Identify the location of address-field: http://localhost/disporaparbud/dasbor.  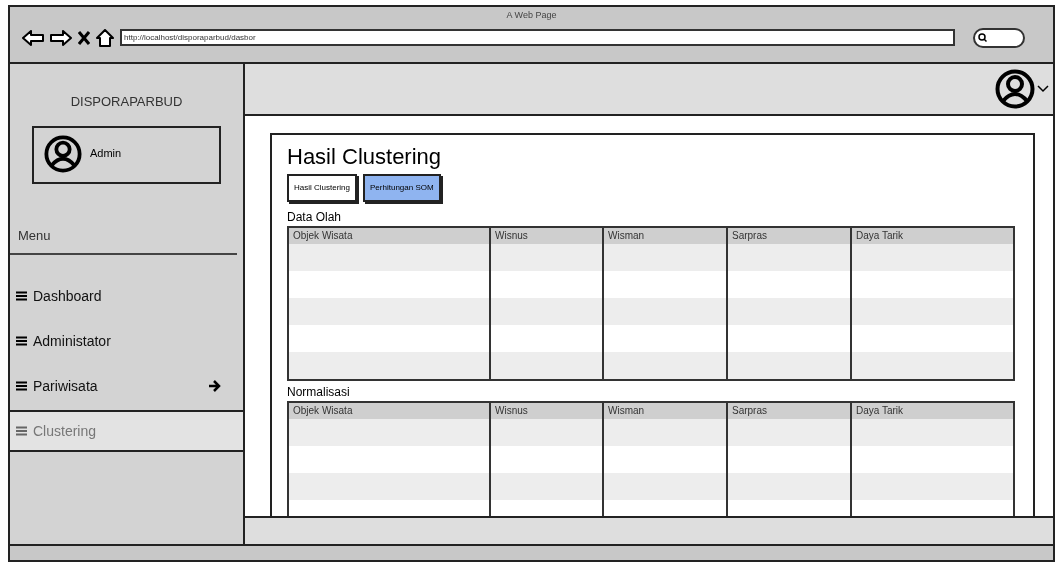
(537, 37).